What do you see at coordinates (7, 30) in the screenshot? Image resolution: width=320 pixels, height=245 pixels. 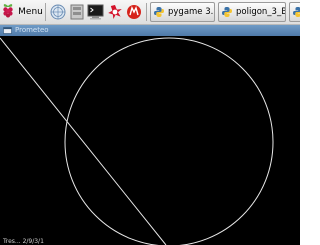 I see `window-icon` at bounding box center [7, 30].